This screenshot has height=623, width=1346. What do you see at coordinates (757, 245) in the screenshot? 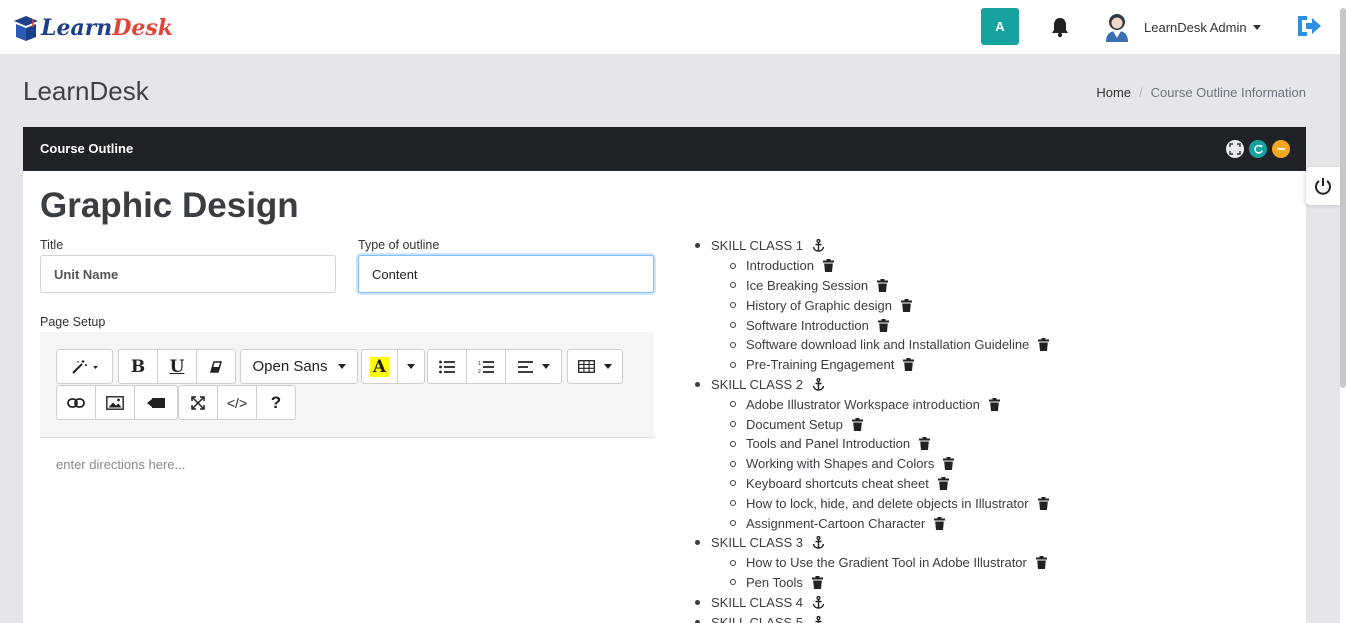
I see `outline-class-label: SKILL CLASS 1` at bounding box center [757, 245].